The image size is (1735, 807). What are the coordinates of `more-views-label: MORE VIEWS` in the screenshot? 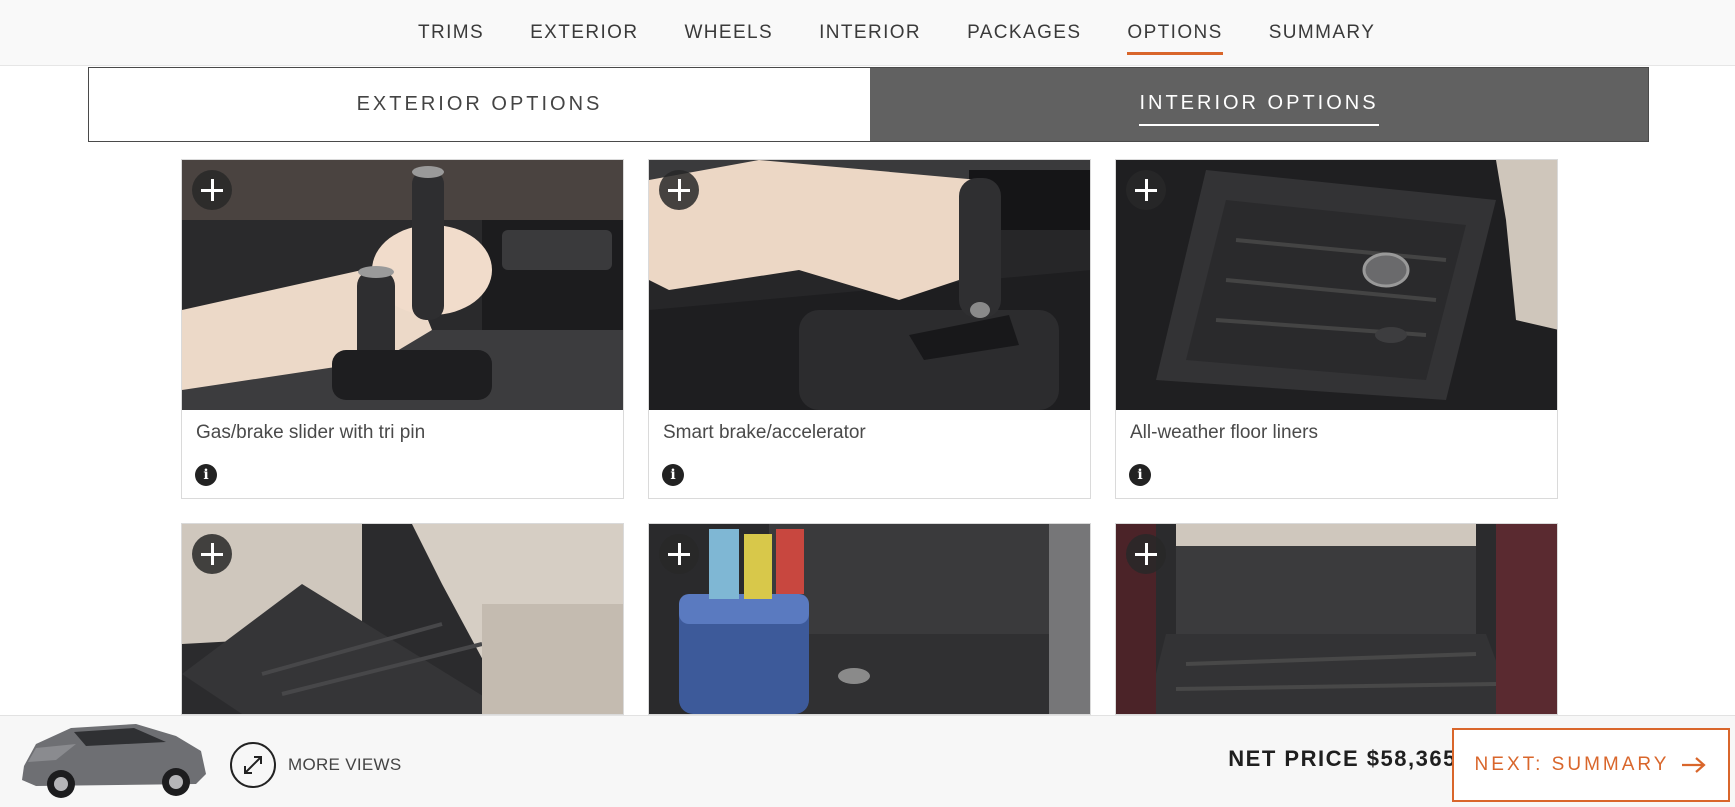 It's located at (345, 764).